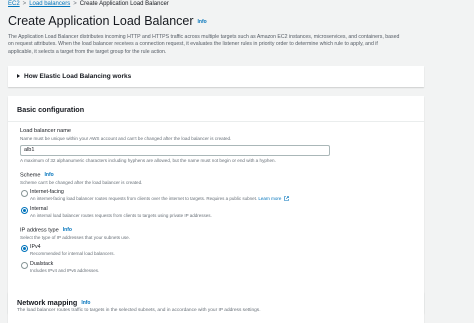  Describe the element at coordinates (39, 230) in the screenshot. I see `ip-type-label-text: IP address type` at that location.